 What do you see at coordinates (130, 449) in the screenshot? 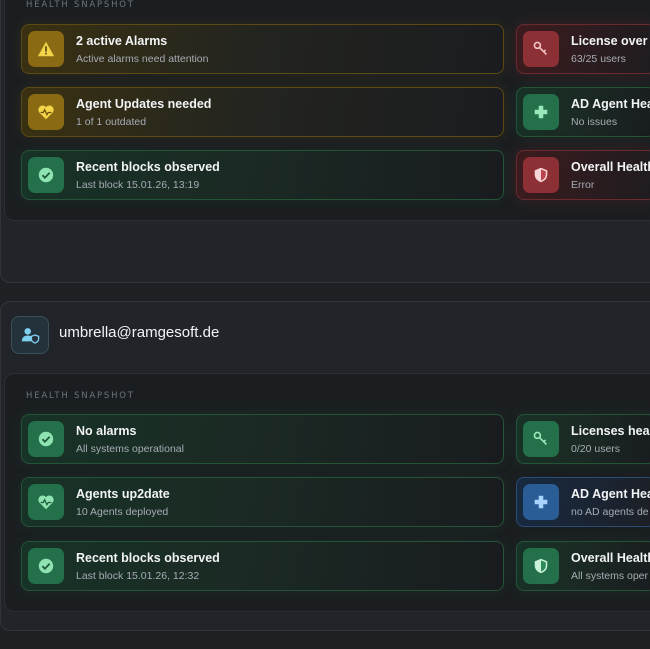
I see `card-subtitle: All systems operational` at bounding box center [130, 449].